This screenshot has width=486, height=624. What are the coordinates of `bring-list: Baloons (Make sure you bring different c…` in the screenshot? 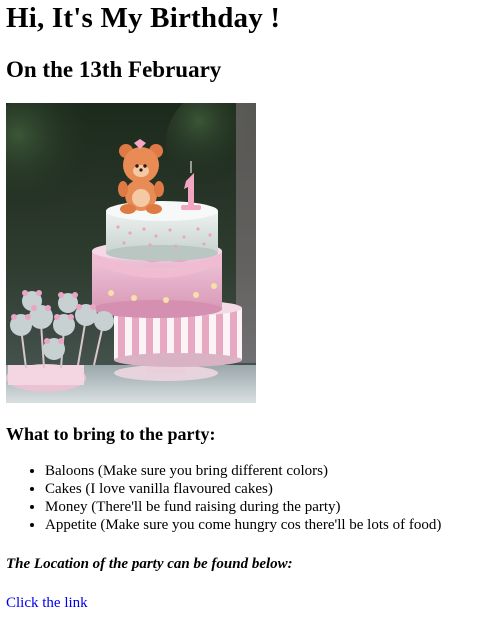 It's located at (246, 498).